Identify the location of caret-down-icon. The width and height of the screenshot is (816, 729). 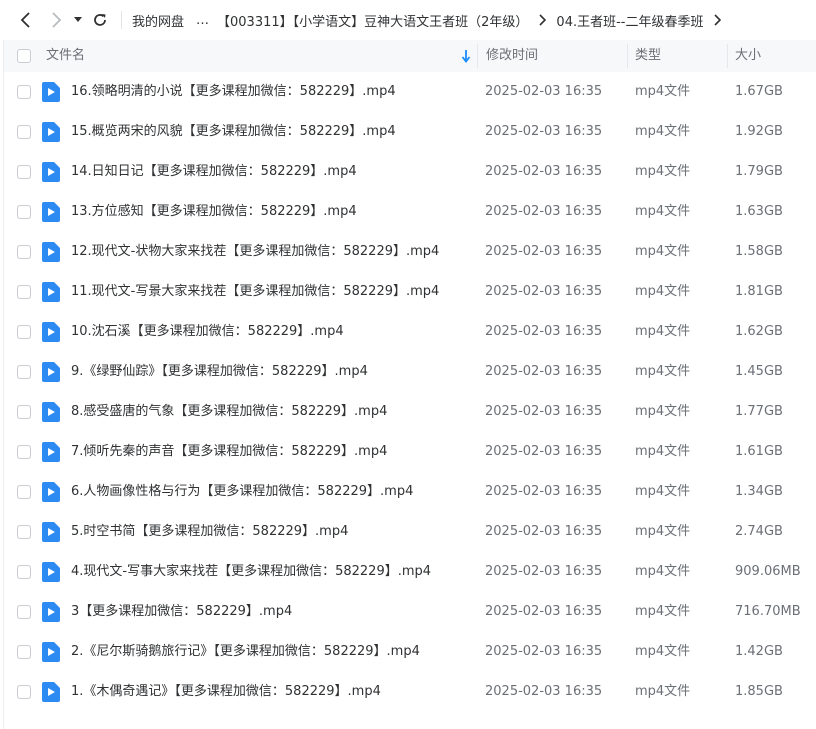
(78, 19).